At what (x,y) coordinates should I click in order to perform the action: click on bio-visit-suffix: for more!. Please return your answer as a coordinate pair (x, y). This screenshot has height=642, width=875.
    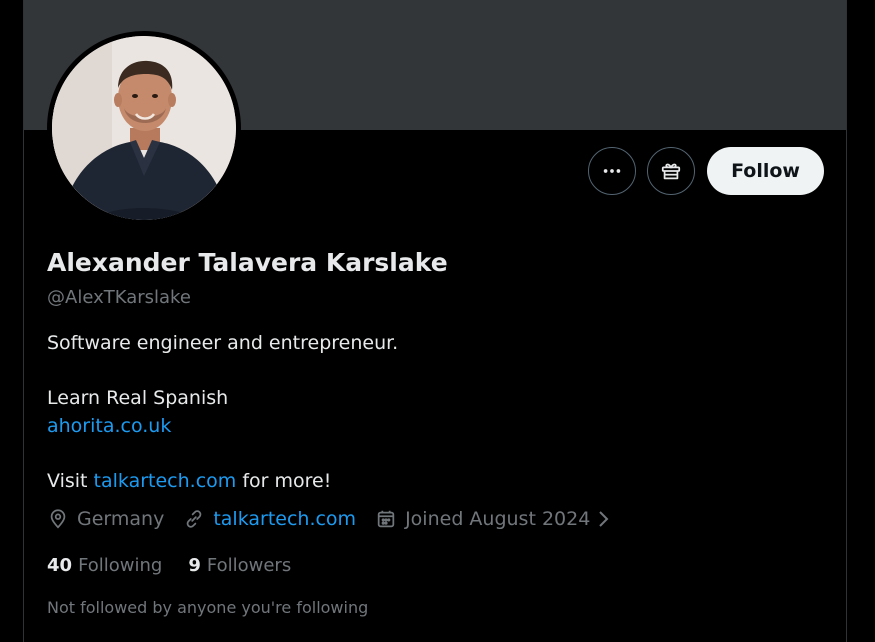
    Looking at the image, I should click on (284, 480).